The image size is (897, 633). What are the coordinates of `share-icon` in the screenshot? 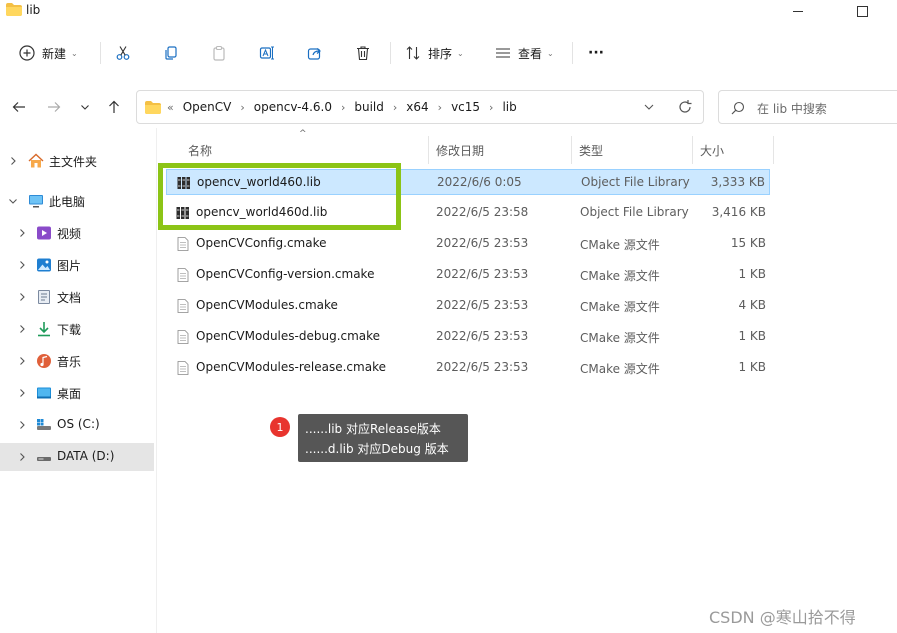 It's located at (315, 53).